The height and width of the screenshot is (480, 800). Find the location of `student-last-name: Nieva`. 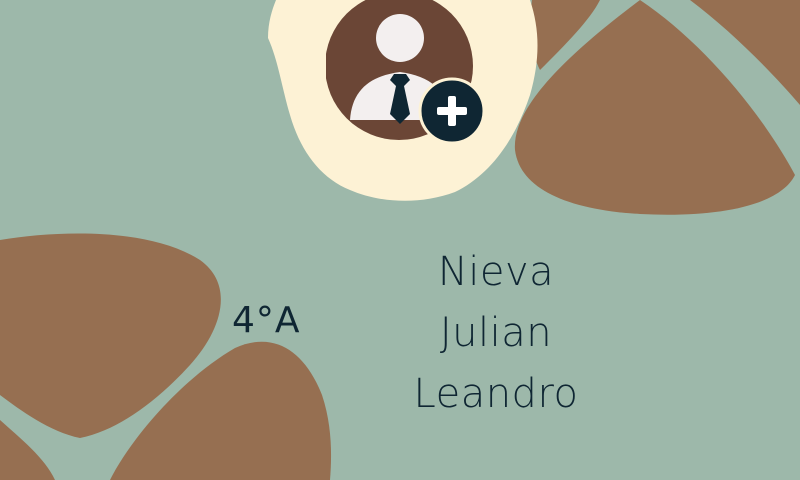

student-last-name: Nieva is located at coordinates (496, 272).